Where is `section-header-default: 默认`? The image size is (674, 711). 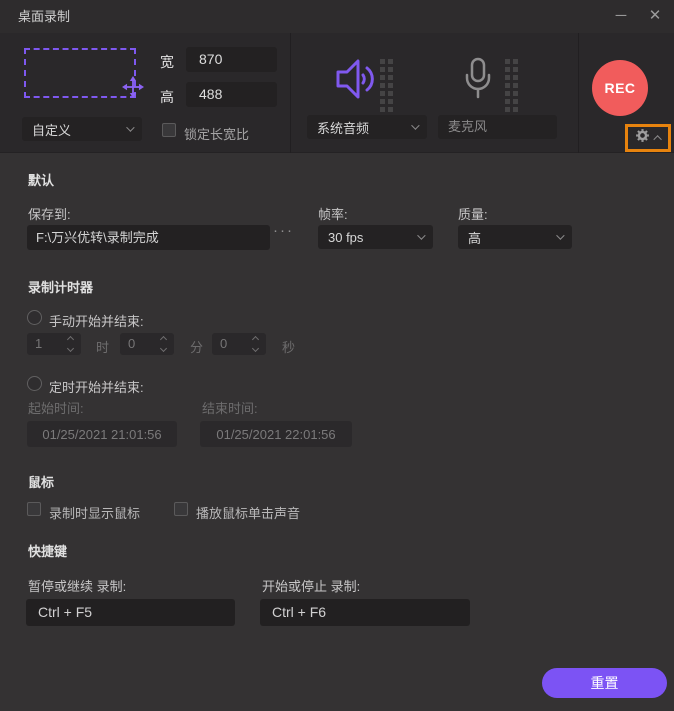 section-header-default: 默认 is located at coordinates (41, 180).